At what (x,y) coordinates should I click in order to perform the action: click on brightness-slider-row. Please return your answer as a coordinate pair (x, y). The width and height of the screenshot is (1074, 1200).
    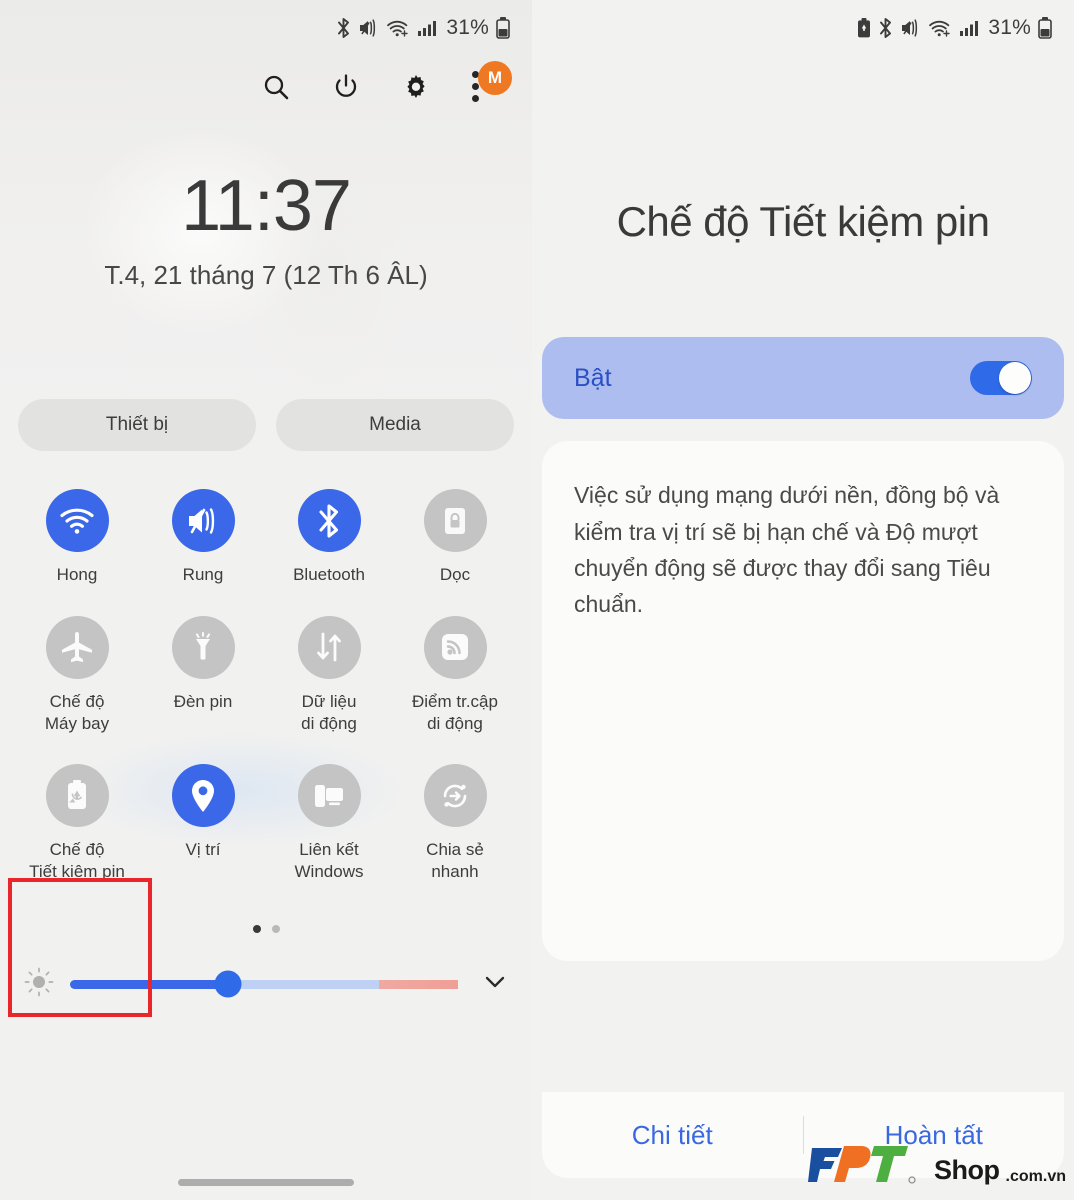
    Looking at the image, I should click on (266, 984).